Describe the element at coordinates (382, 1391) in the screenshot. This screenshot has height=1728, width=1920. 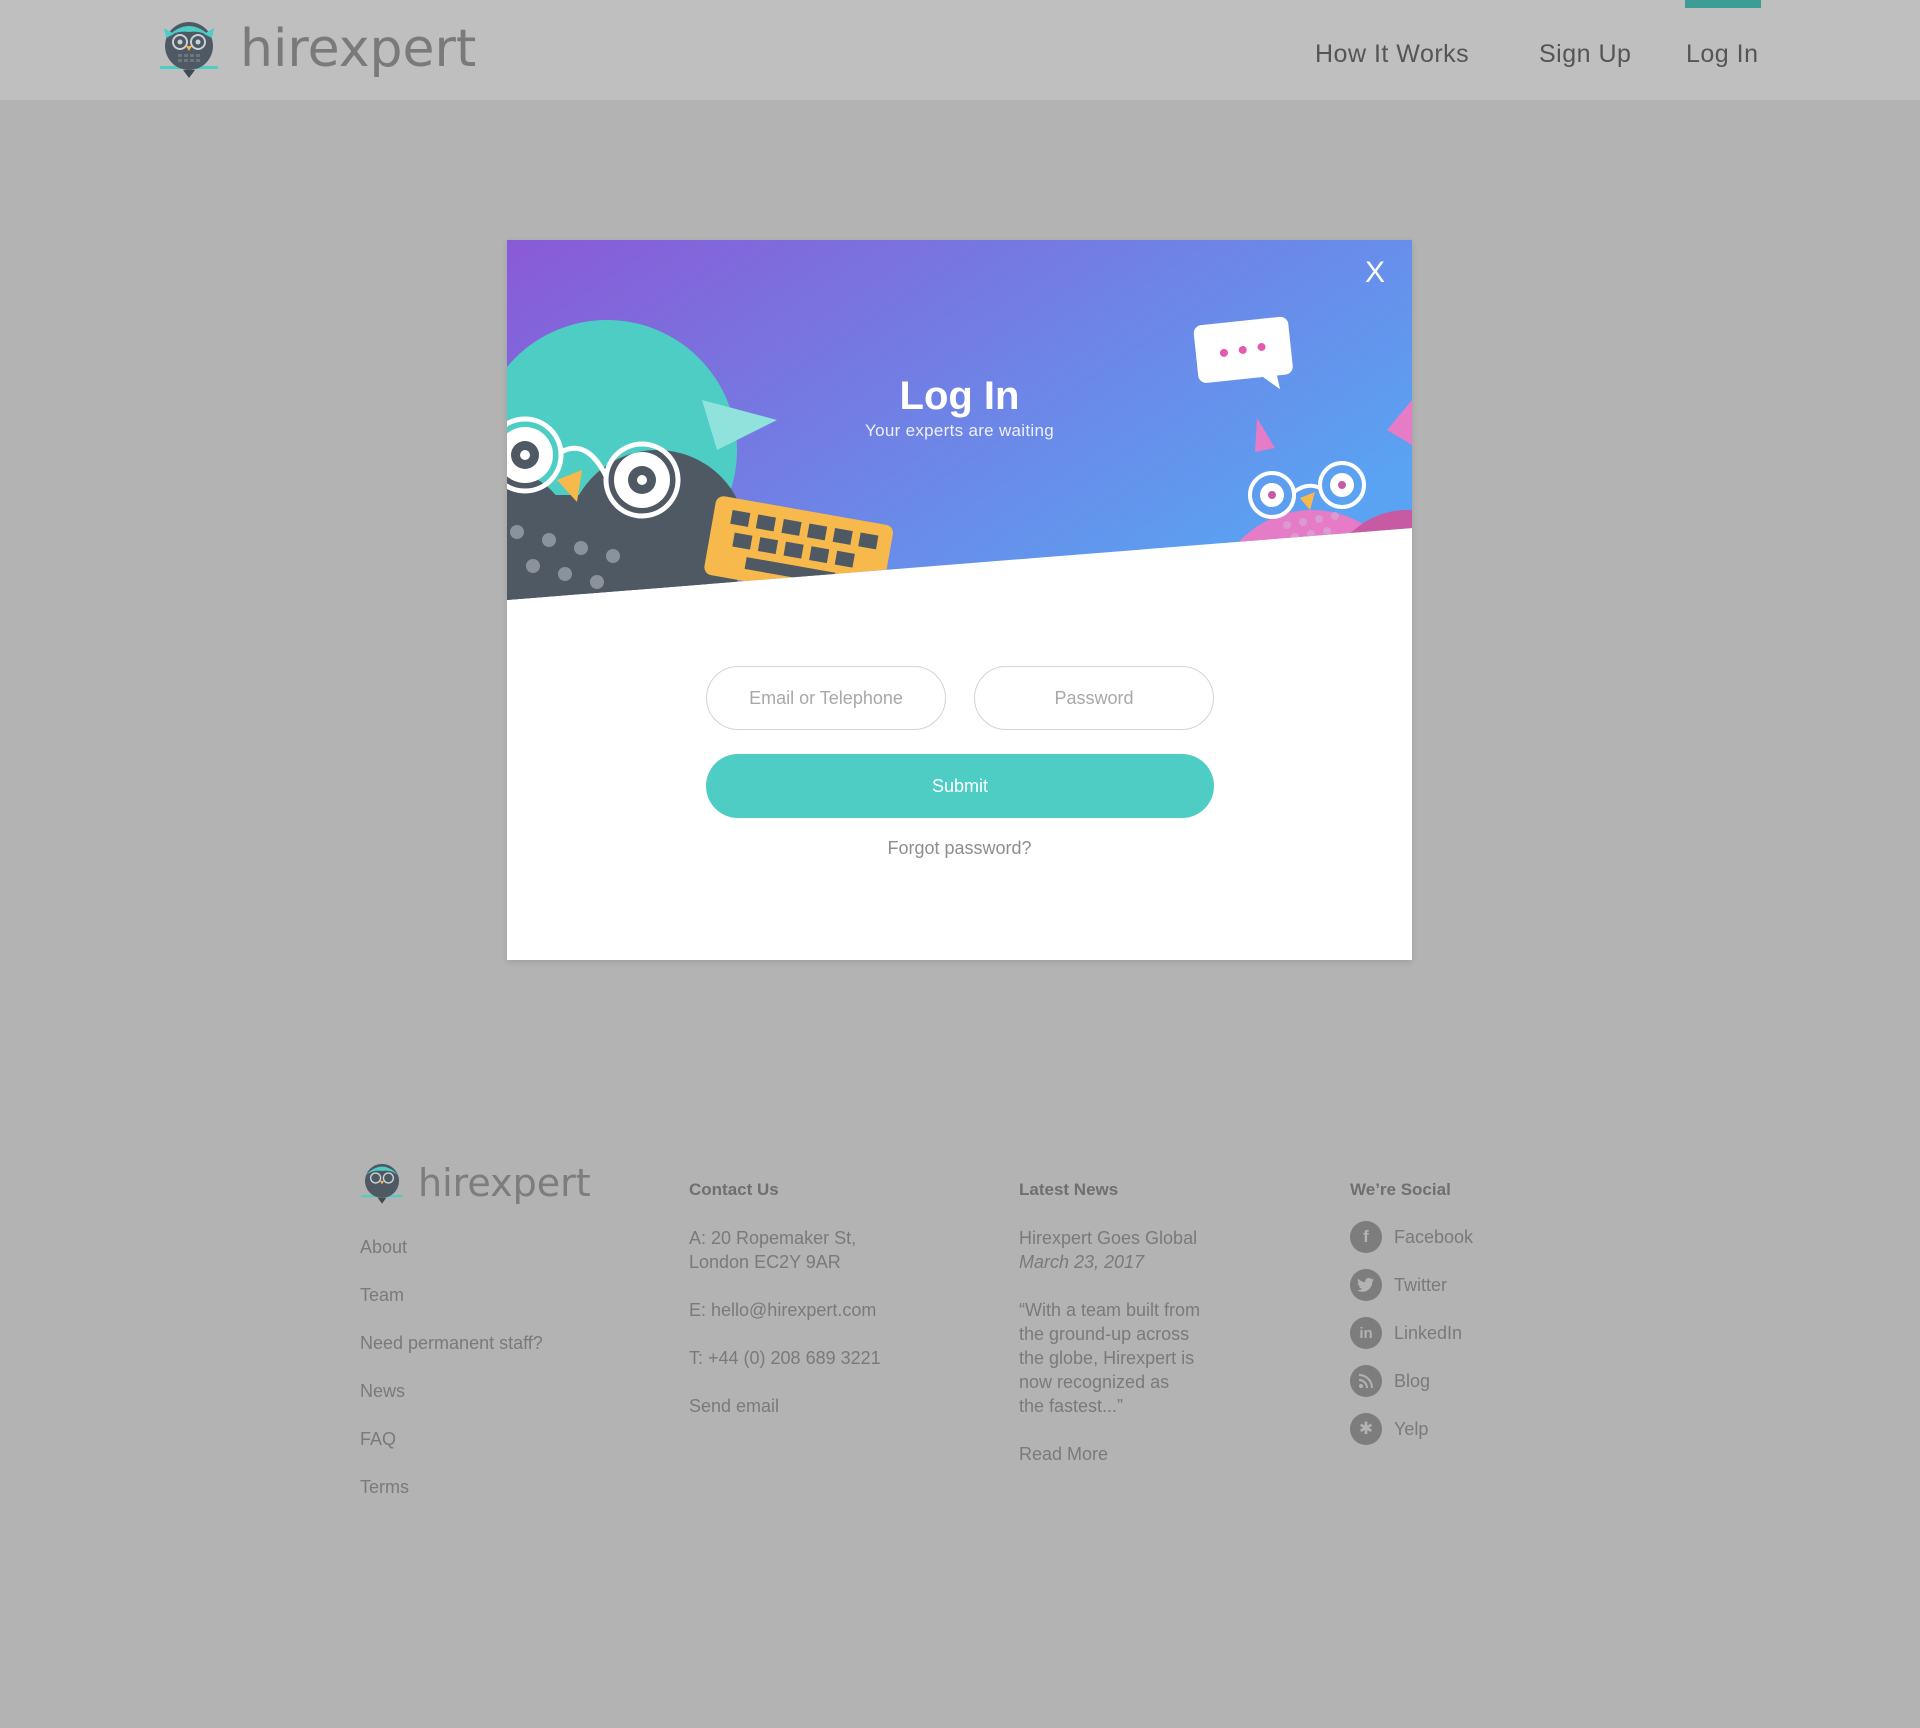
I see `footer-link-news: News` at that location.